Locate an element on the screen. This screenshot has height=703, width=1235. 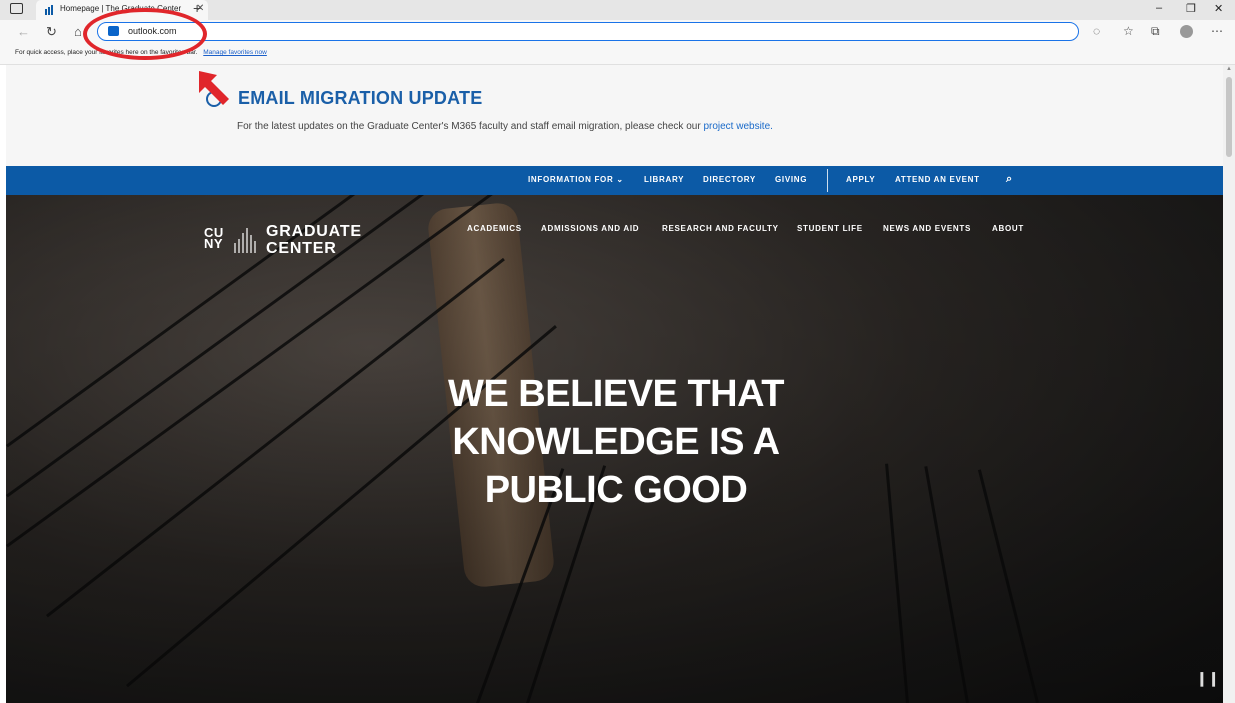
nav-about: ABOUT is located at coordinates (1008, 228).